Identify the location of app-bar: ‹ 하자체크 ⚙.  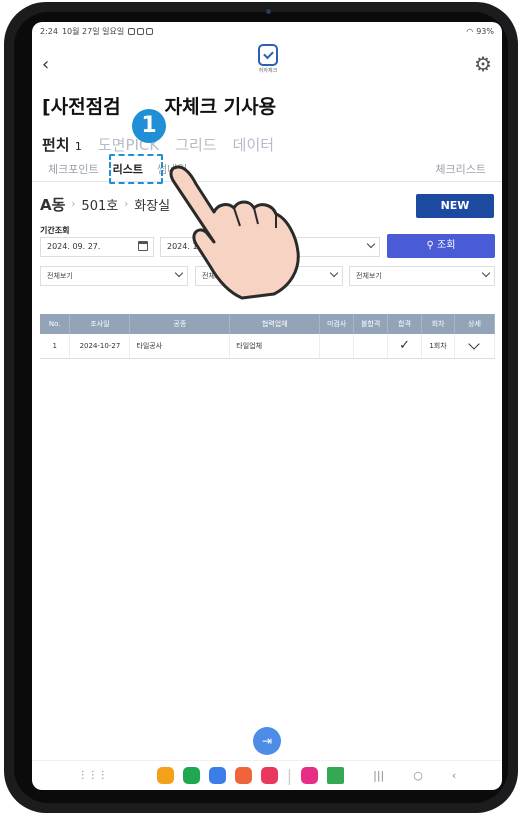
(267, 64).